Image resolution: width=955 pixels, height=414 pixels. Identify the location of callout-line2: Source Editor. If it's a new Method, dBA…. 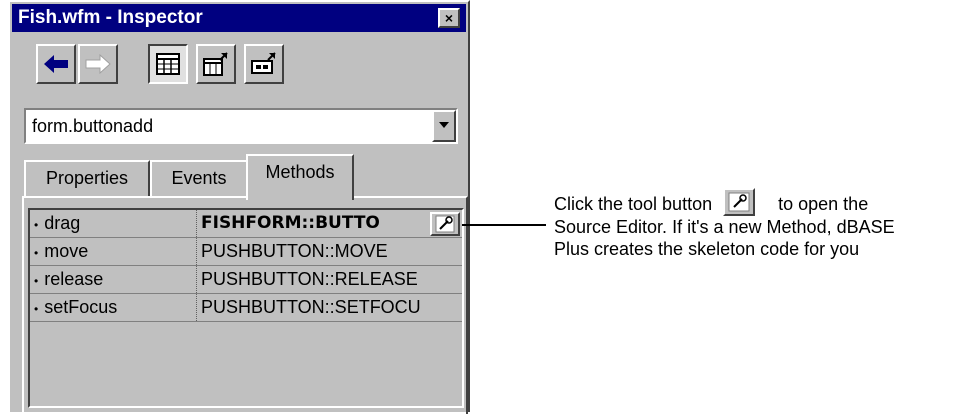
(724, 227).